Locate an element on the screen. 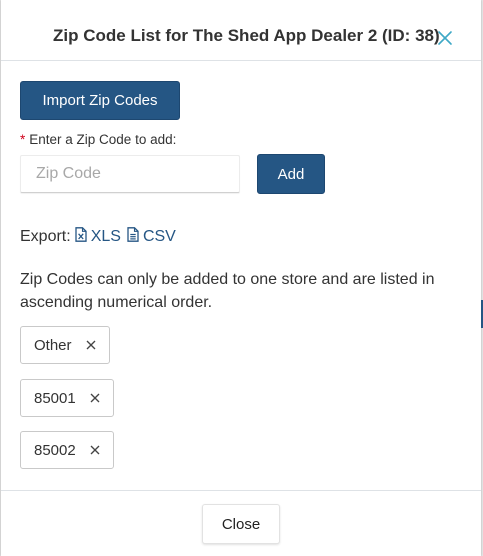 This screenshot has height=556, width=483. required-asterisk: * is located at coordinates (23, 139).